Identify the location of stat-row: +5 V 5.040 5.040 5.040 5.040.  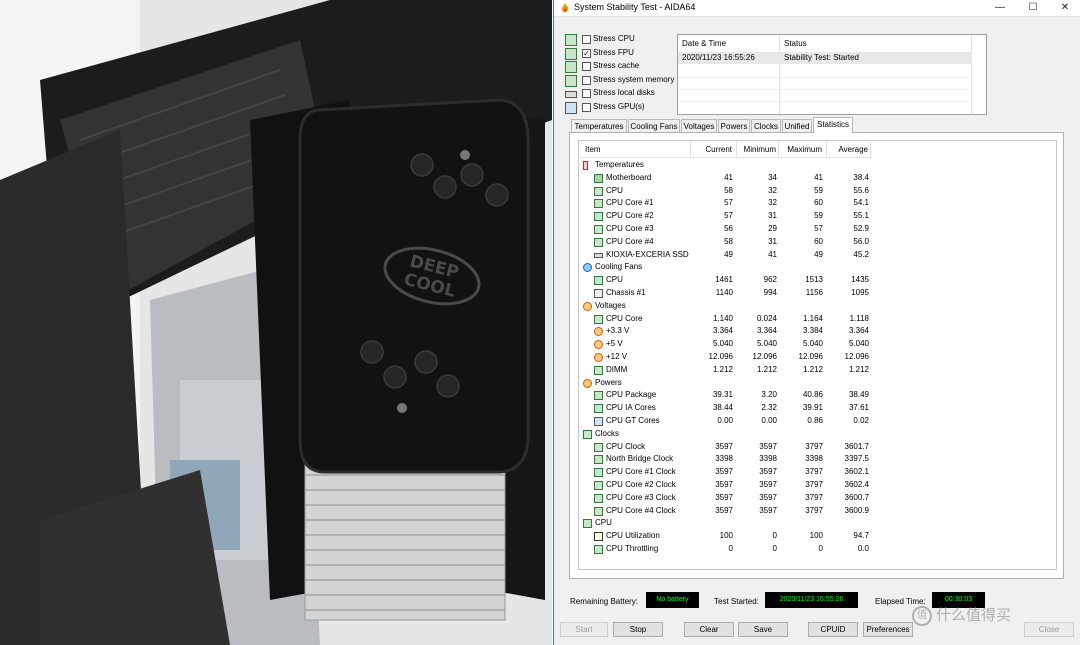
(817, 344).